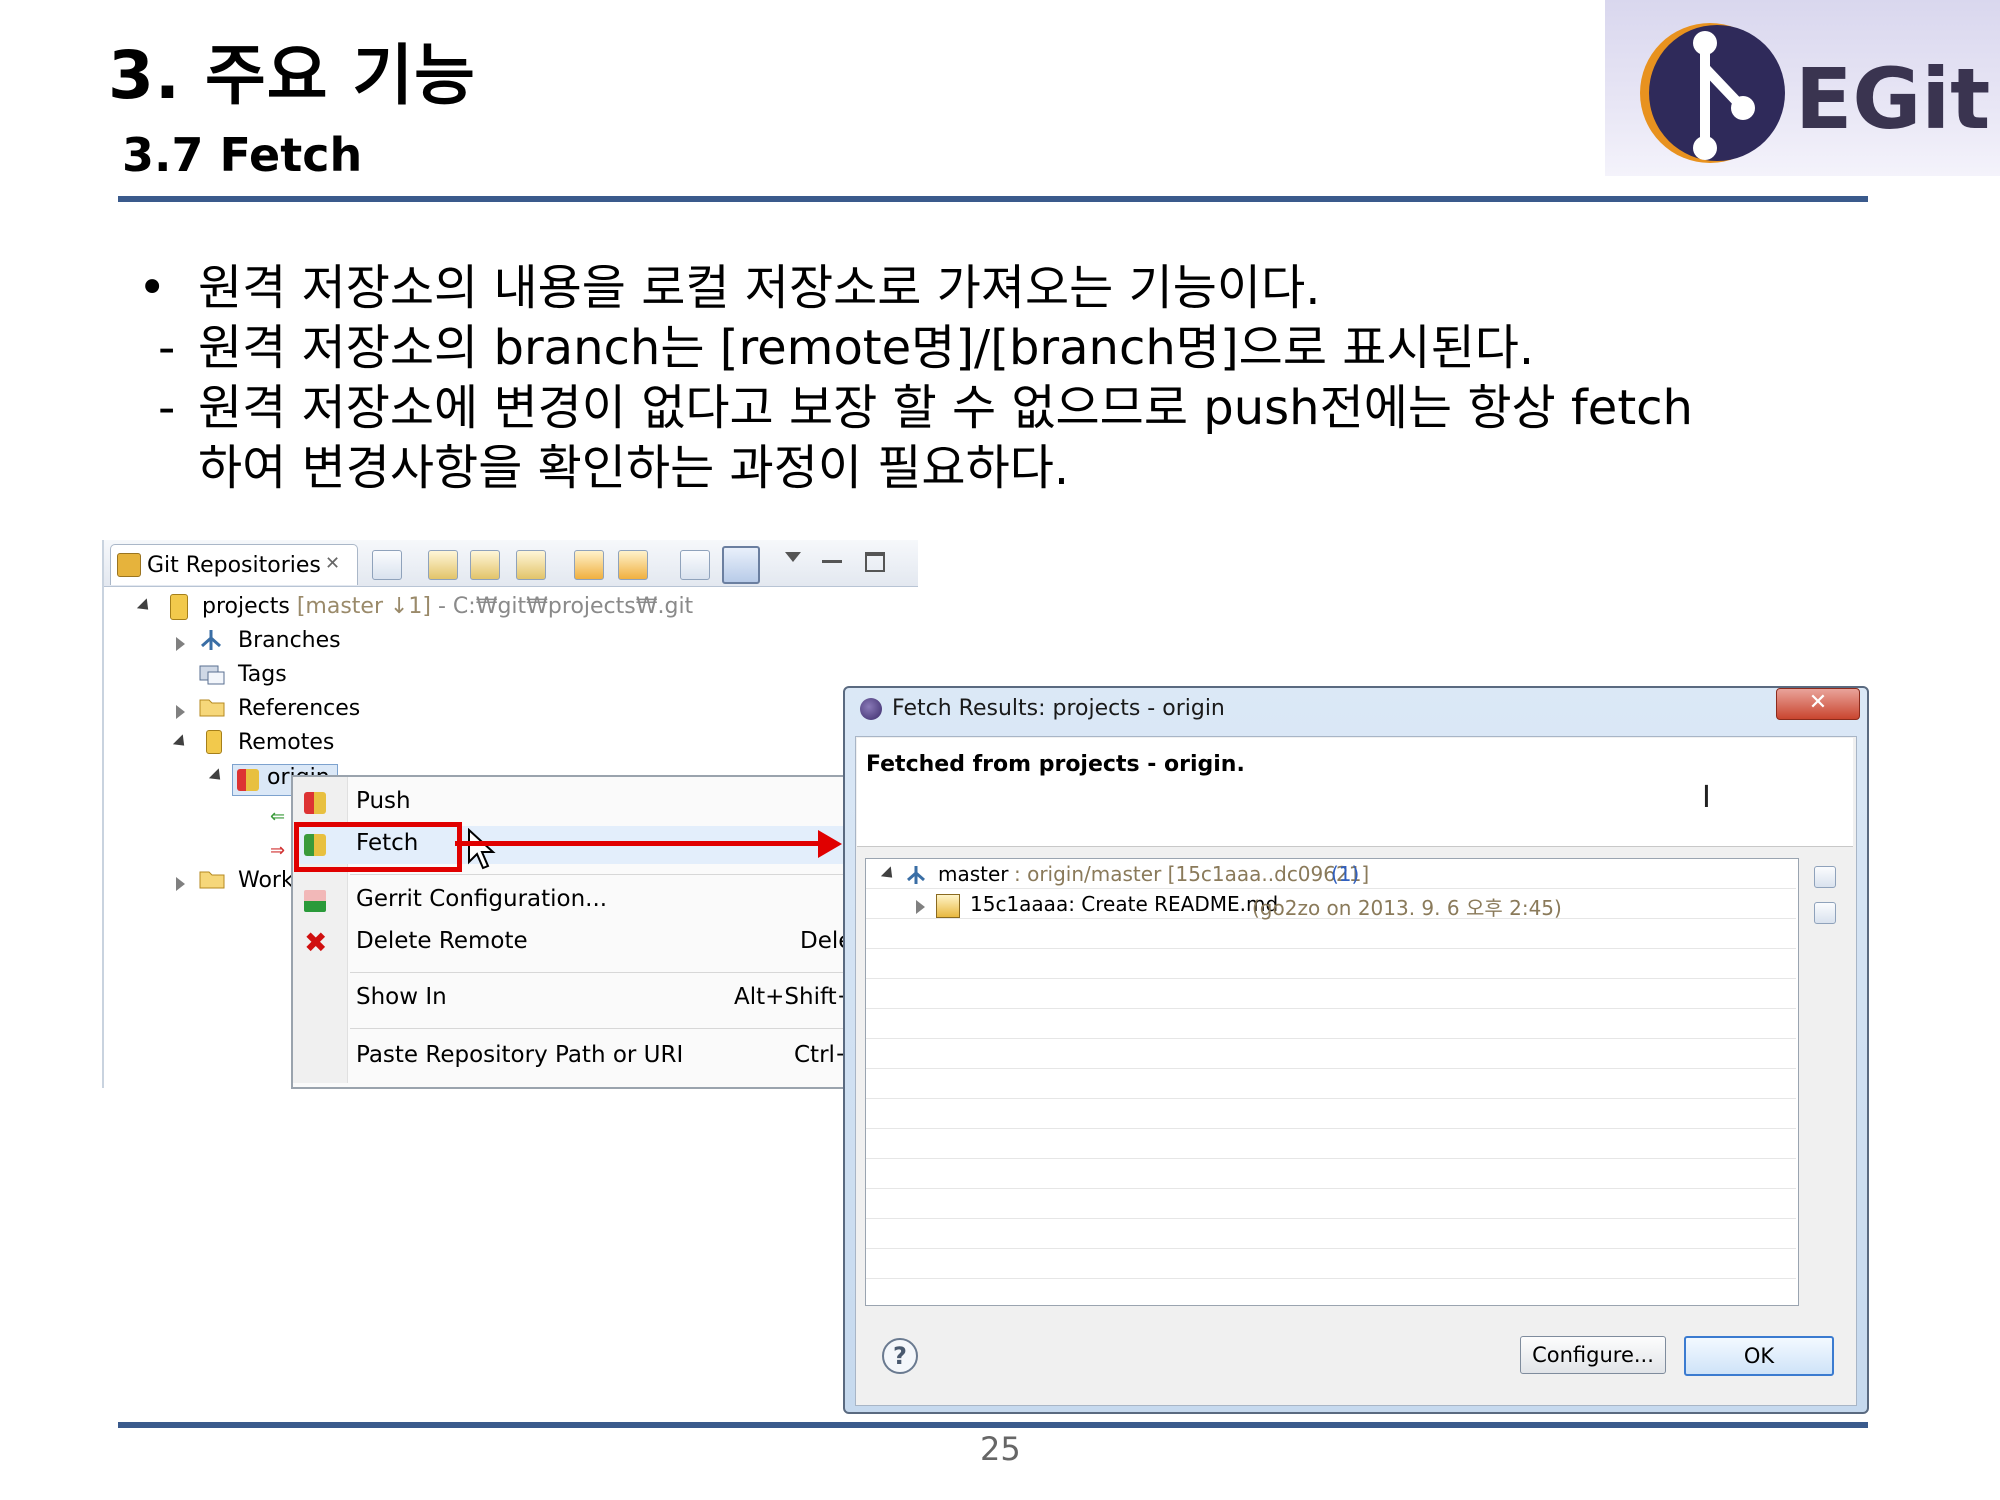 This screenshot has width=2000, height=1500. What do you see at coordinates (634, 468) in the screenshot?
I see `sub-bullet-2-line-2: 하여 변경사항을 확인하는 과정이 필요하다.` at bounding box center [634, 468].